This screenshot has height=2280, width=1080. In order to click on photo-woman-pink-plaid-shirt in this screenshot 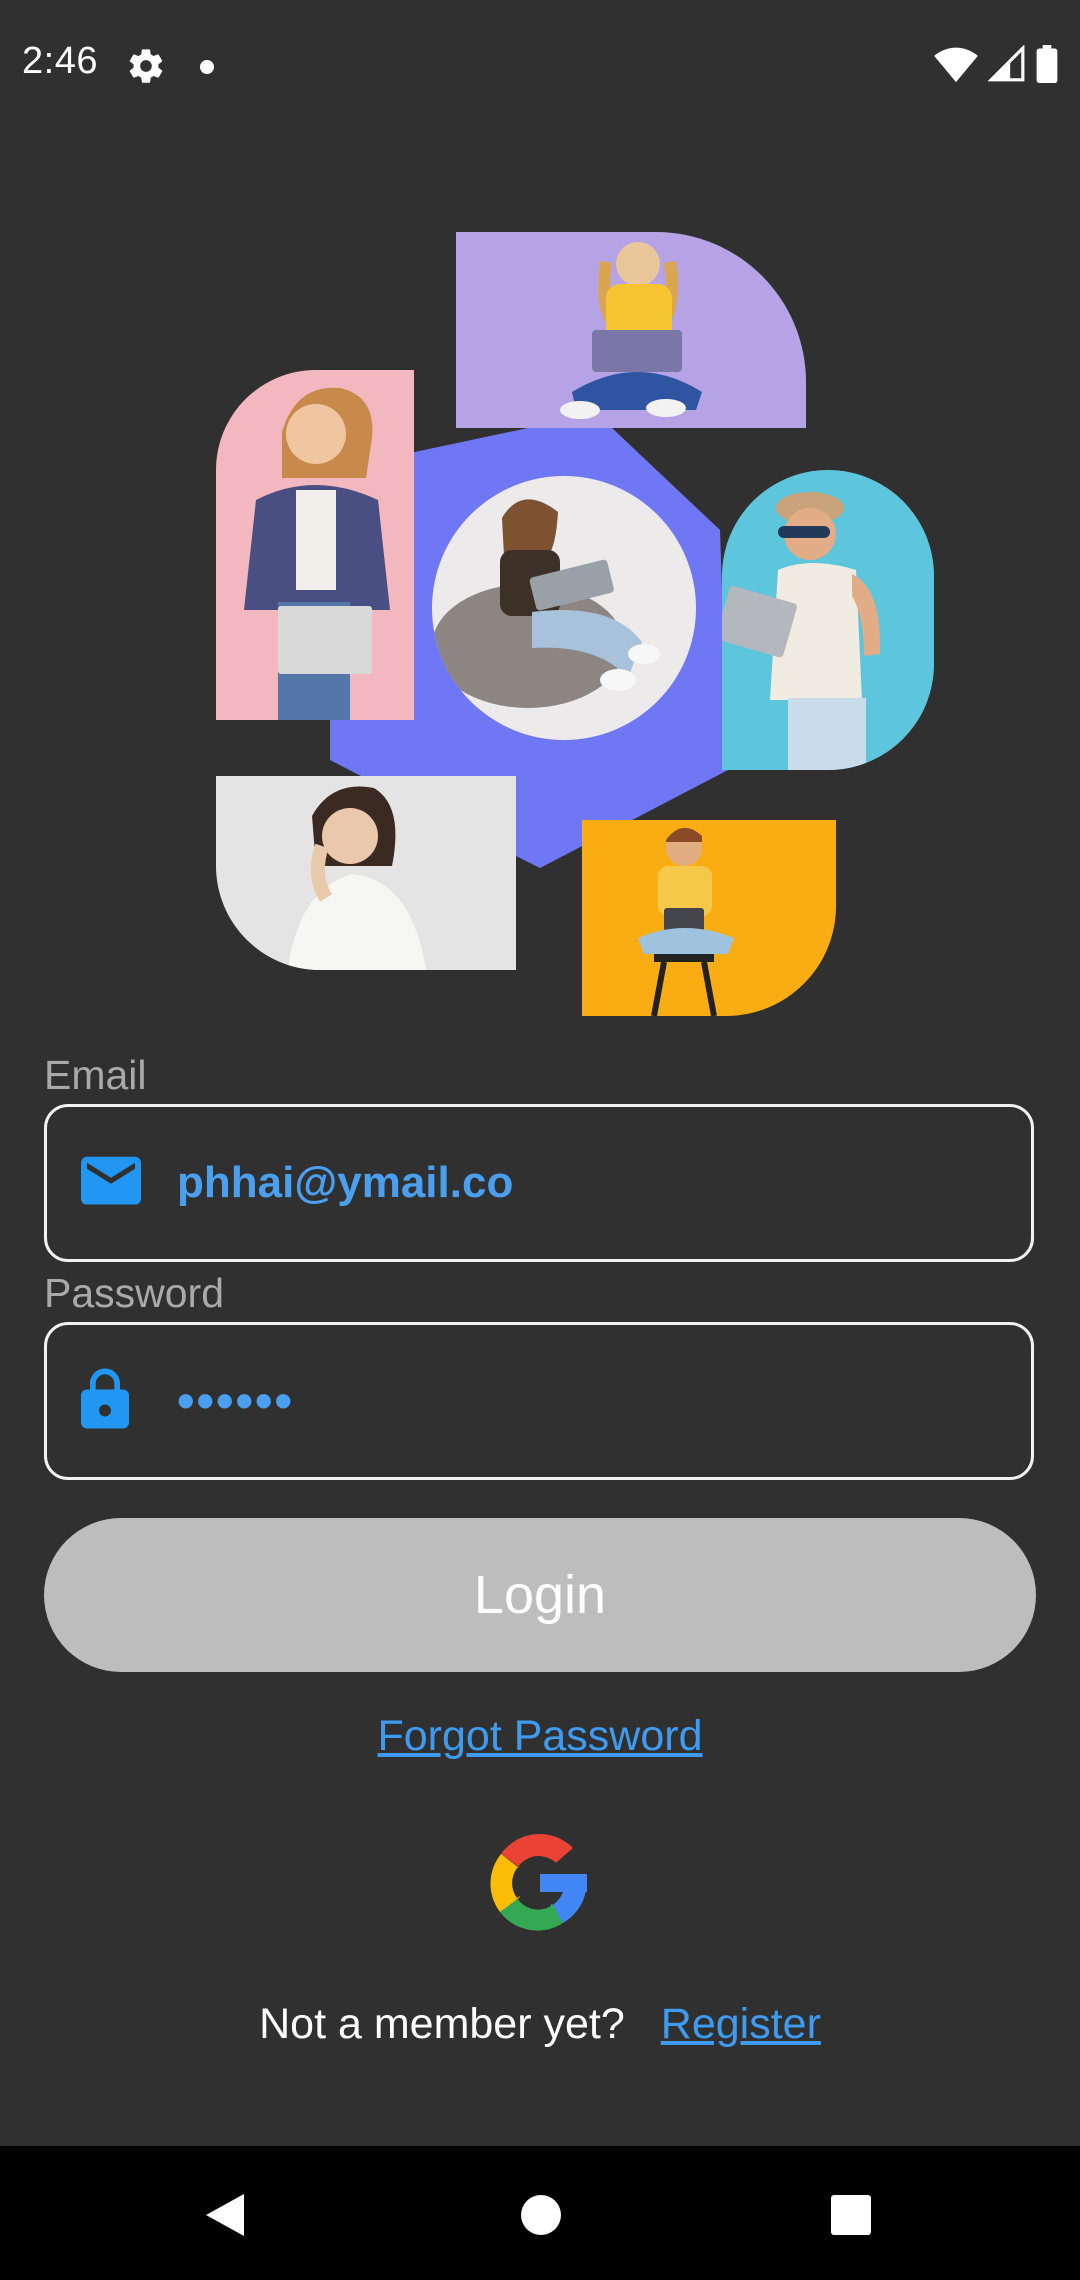, I will do `click(315, 545)`.